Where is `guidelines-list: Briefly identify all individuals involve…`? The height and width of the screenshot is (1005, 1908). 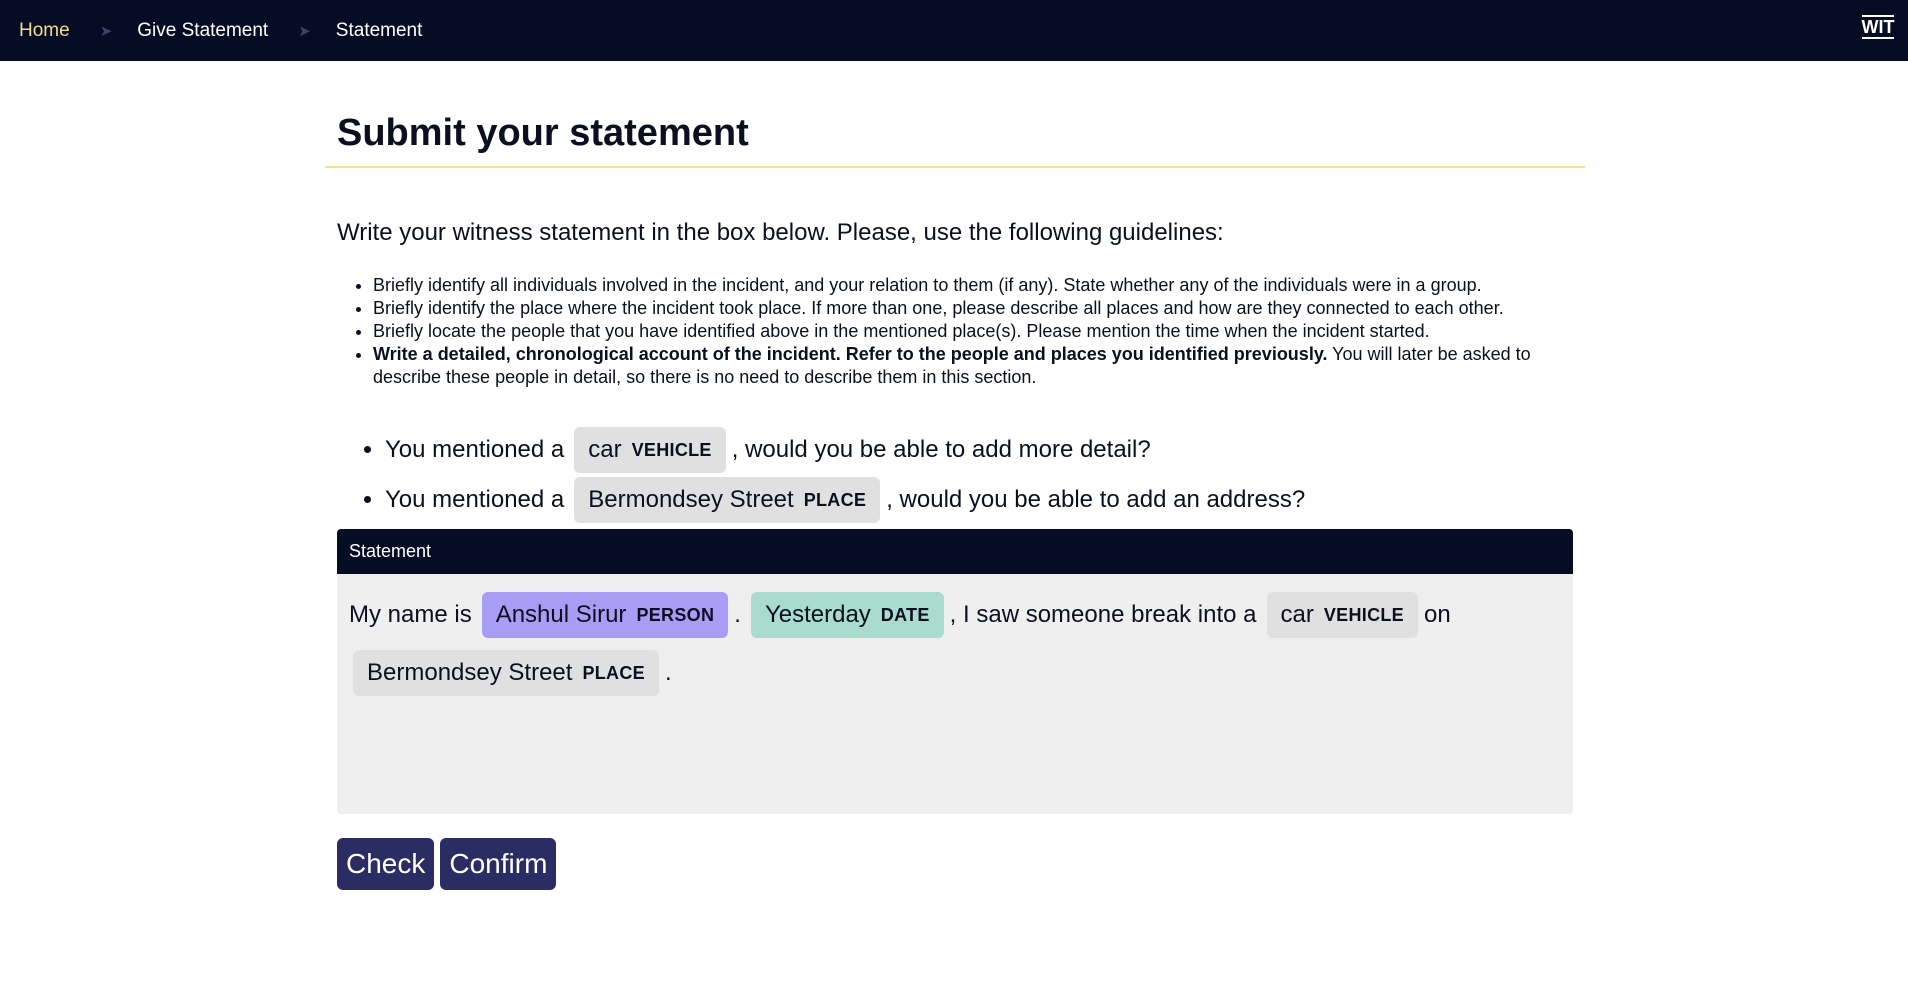
guidelines-list: Briefly identify all individuals involve… is located at coordinates (945, 331).